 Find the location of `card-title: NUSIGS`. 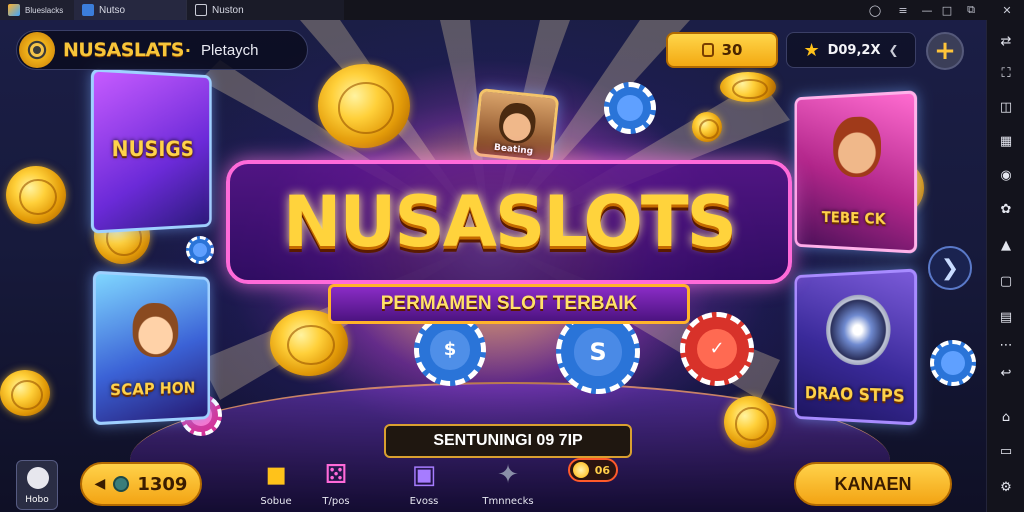

card-title: NUSIGS is located at coordinates (152, 149).